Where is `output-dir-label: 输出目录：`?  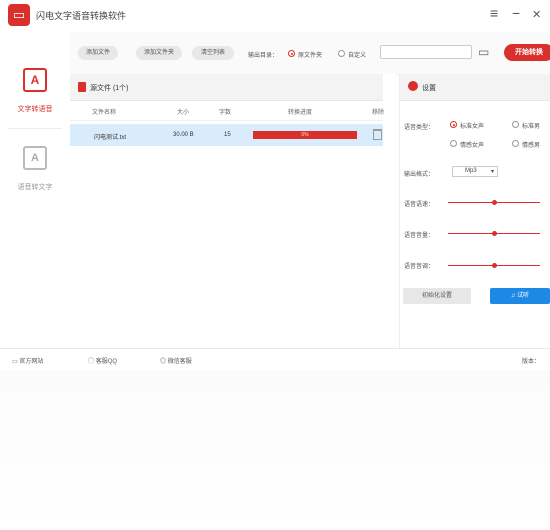
output-dir-label: 输出目录： is located at coordinates (263, 56).